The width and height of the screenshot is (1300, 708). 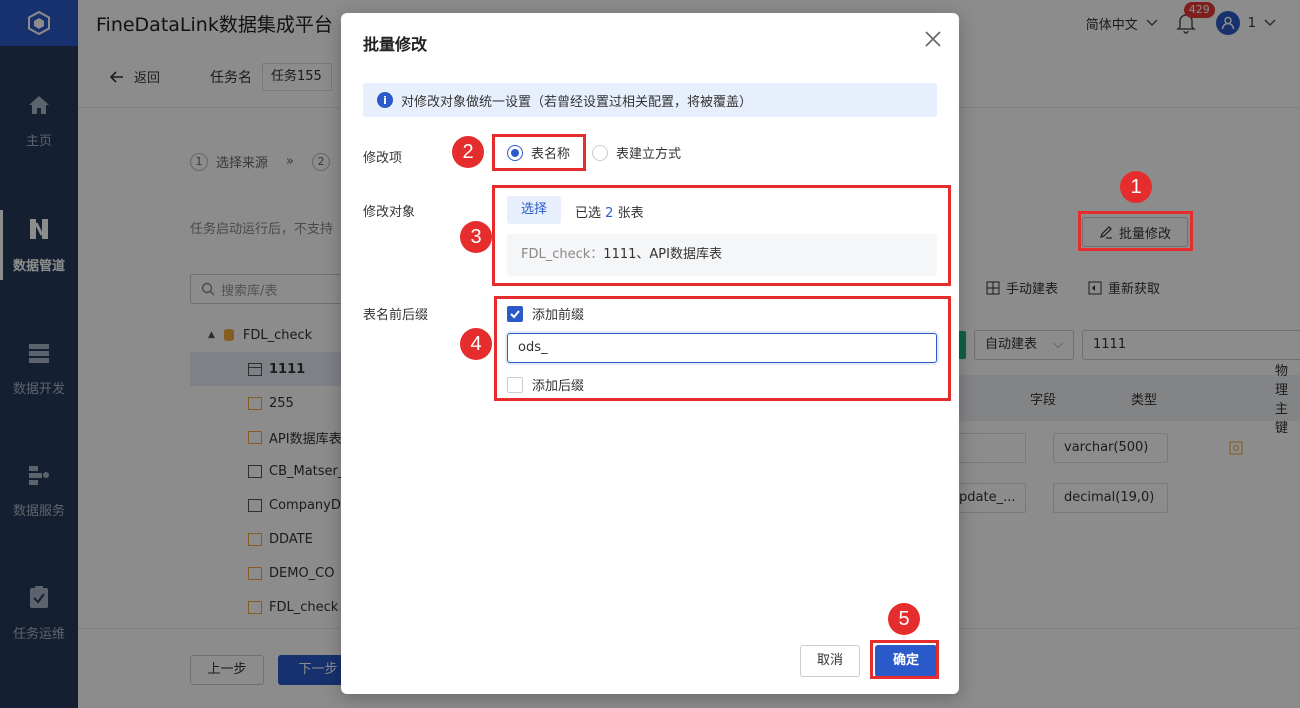 I want to click on close-icon, so click(x=933, y=39).